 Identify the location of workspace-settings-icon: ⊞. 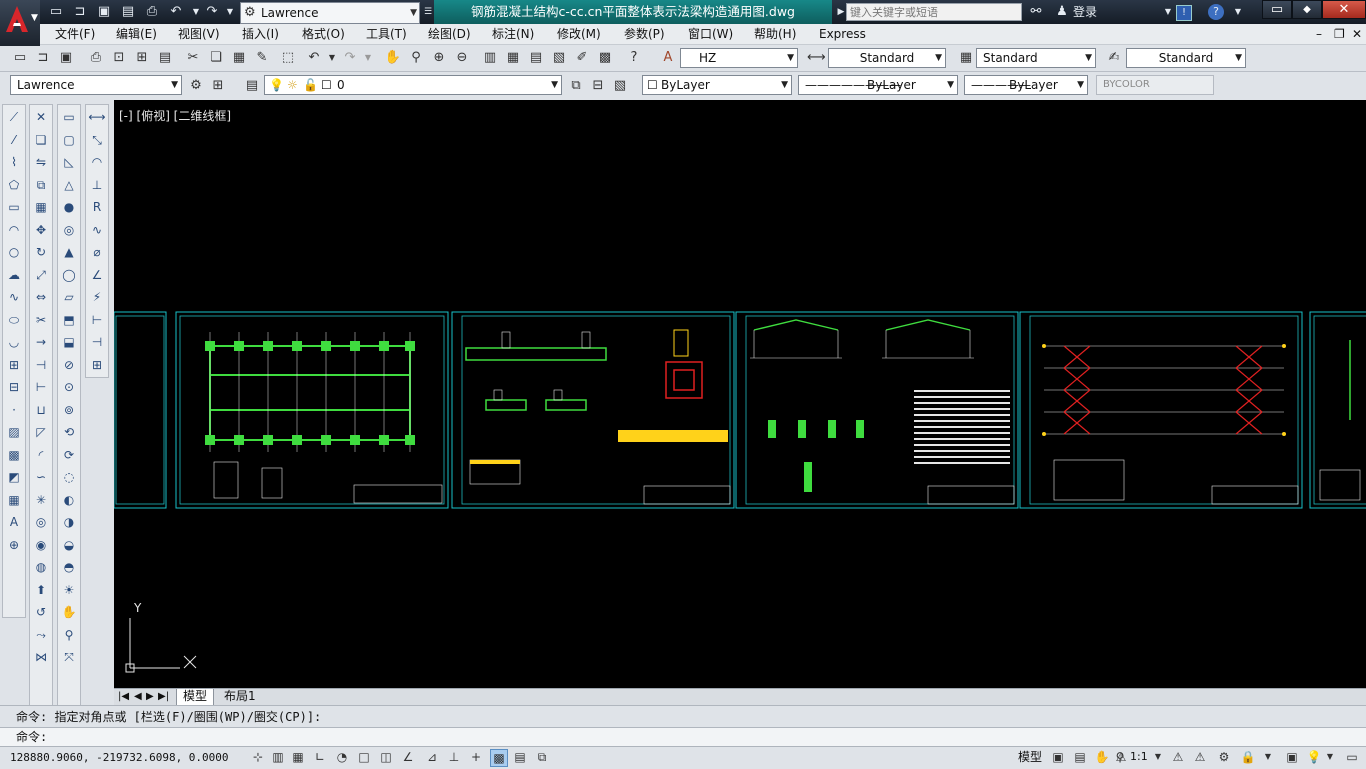
(218, 86).